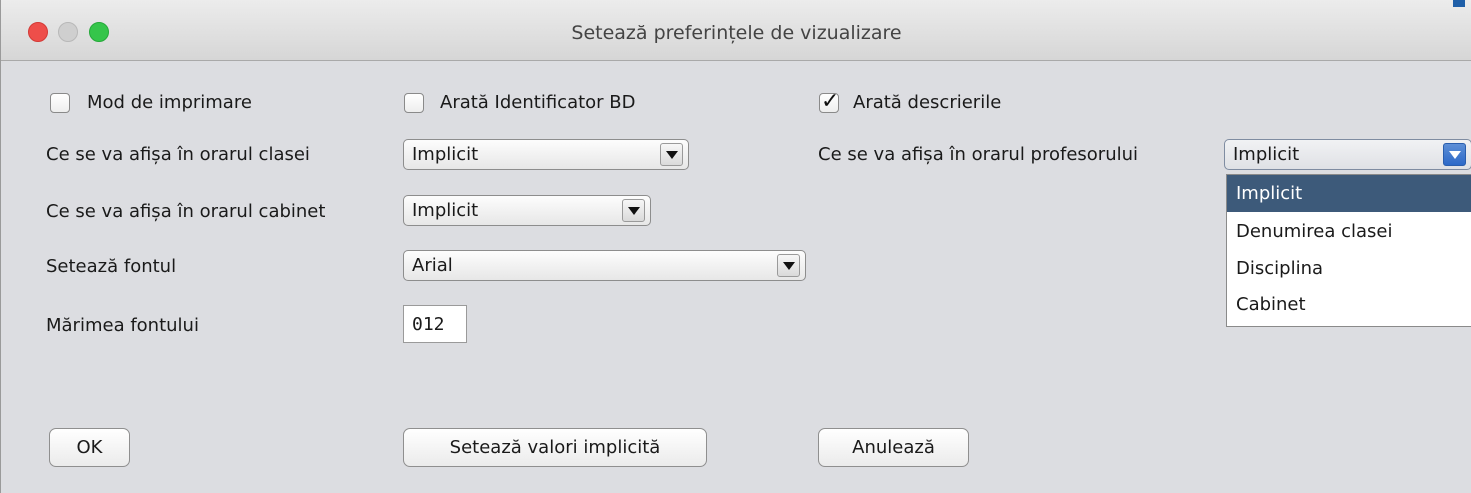 The height and width of the screenshot is (493, 1471). What do you see at coordinates (1347, 154) in the screenshot?
I see `teacher-timetable-select: Implicit` at bounding box center [1347, 154].